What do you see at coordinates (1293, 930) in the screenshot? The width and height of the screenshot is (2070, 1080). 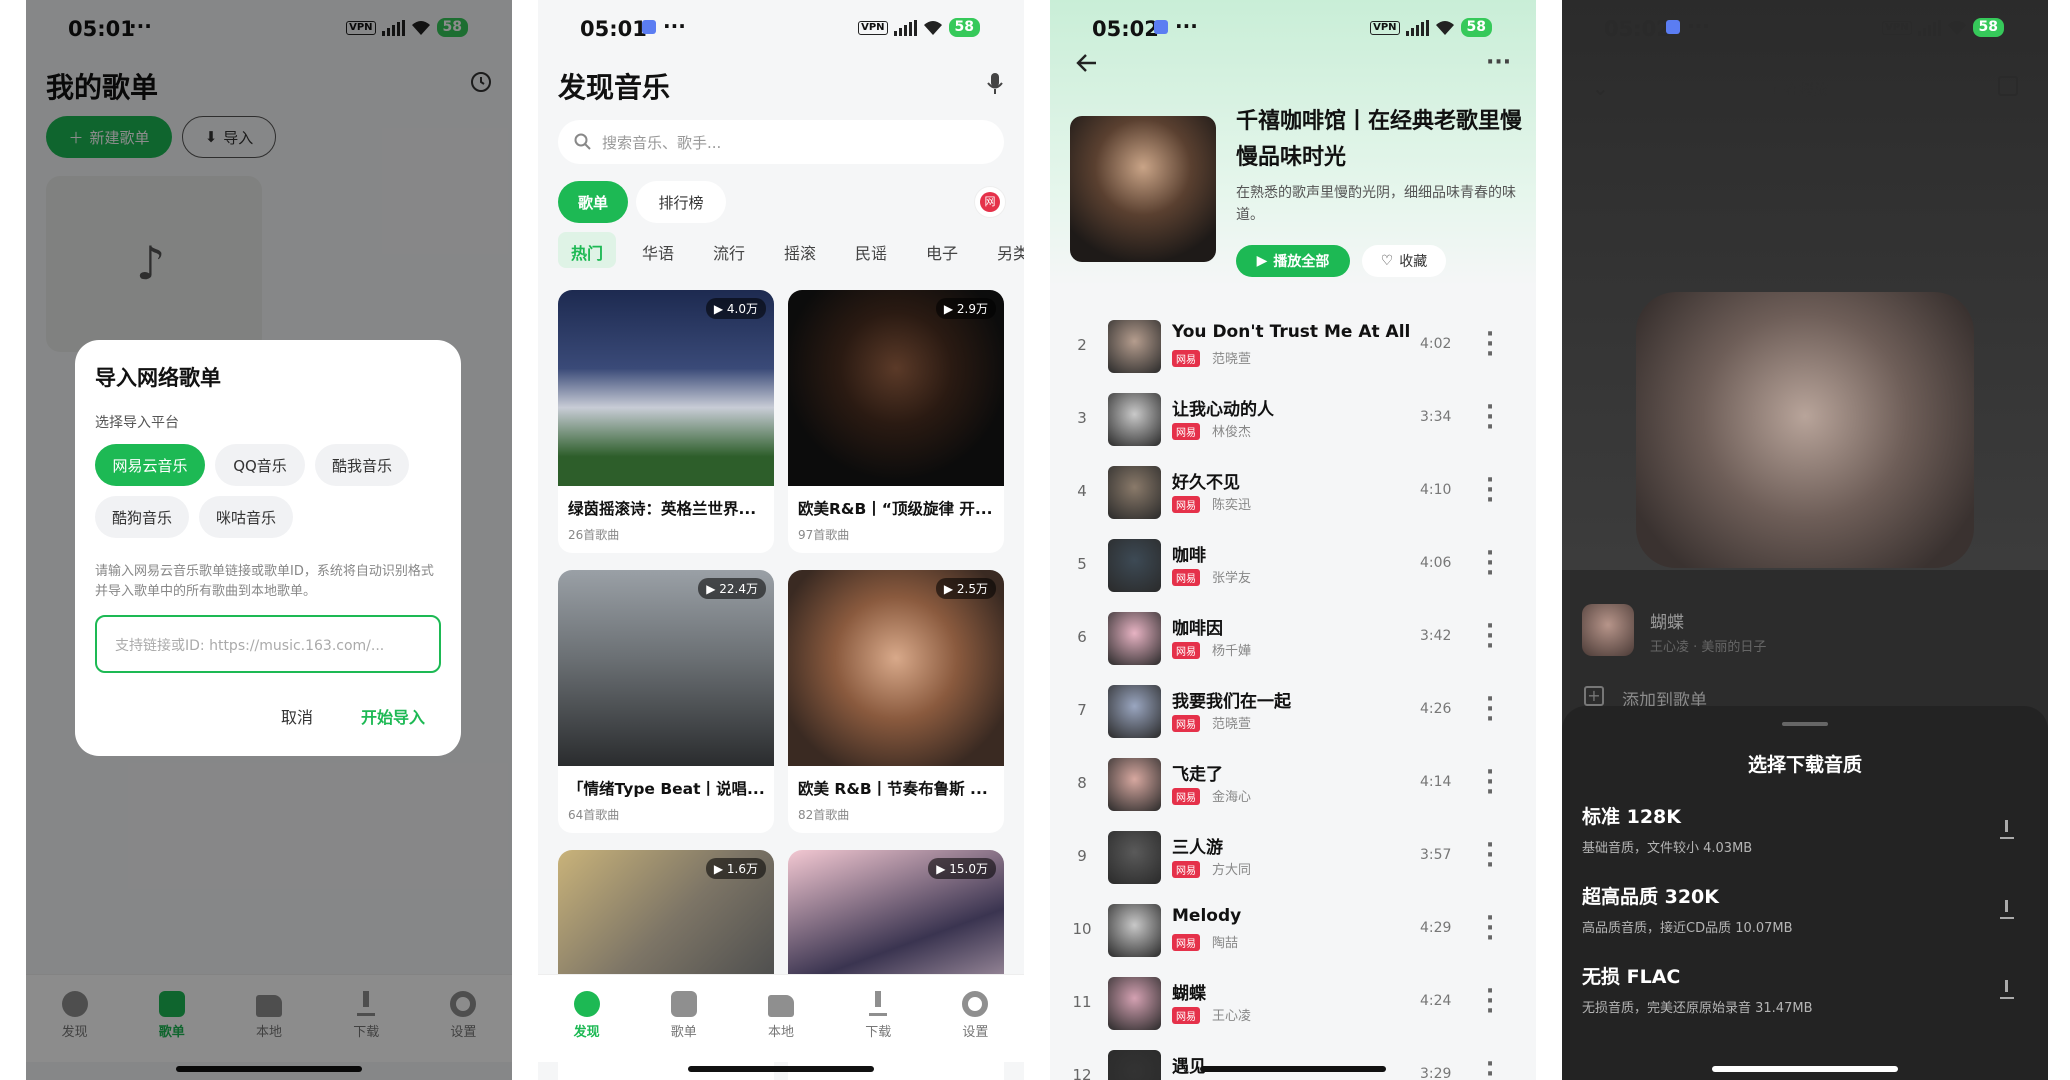 I see `song-row: 10 Melody 网易 陶喆 4:29 · · ·` at bounding box center [1293, 930].